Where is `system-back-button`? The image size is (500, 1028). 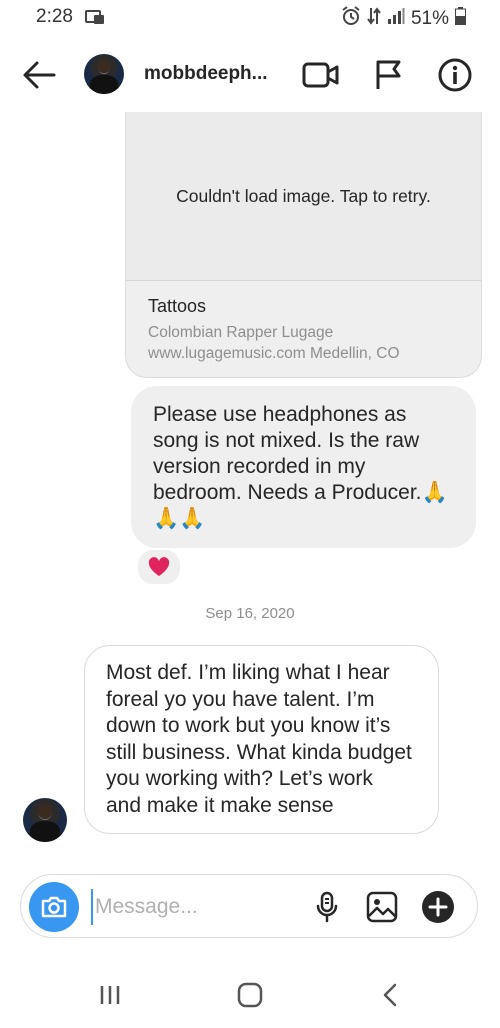 system-back-button is located at coordinates (390, 995).